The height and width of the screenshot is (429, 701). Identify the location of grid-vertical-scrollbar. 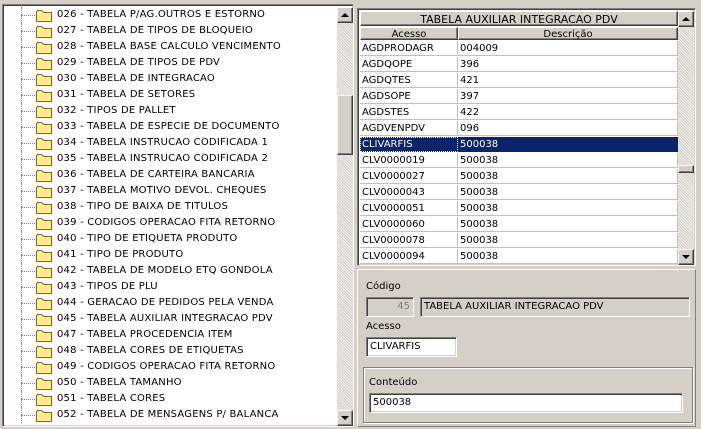
(686, 138).